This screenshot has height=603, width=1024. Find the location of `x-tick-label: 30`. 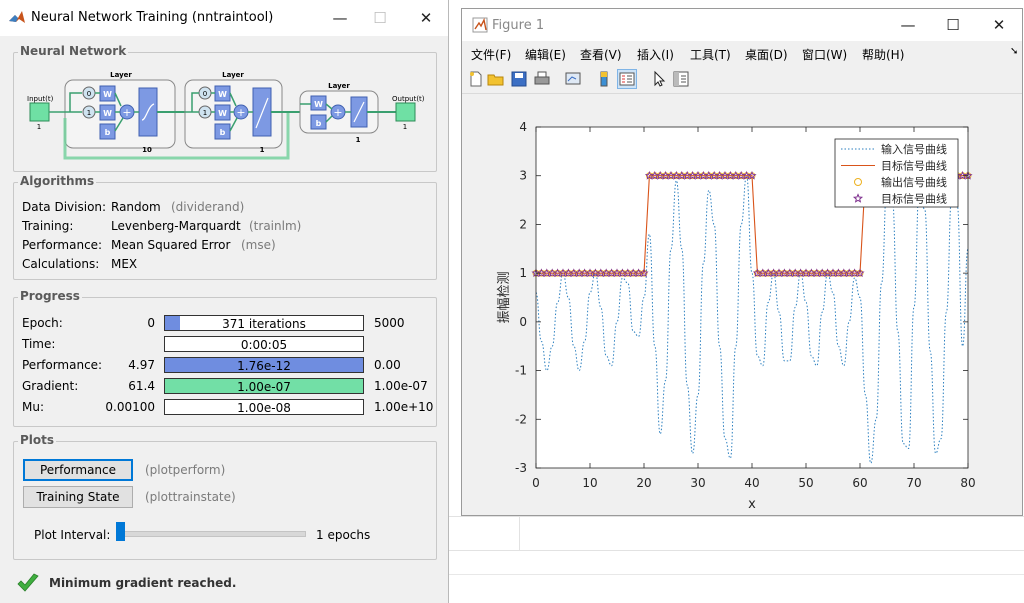

x-tick-label: 30 is located at coordinates (697, 483).